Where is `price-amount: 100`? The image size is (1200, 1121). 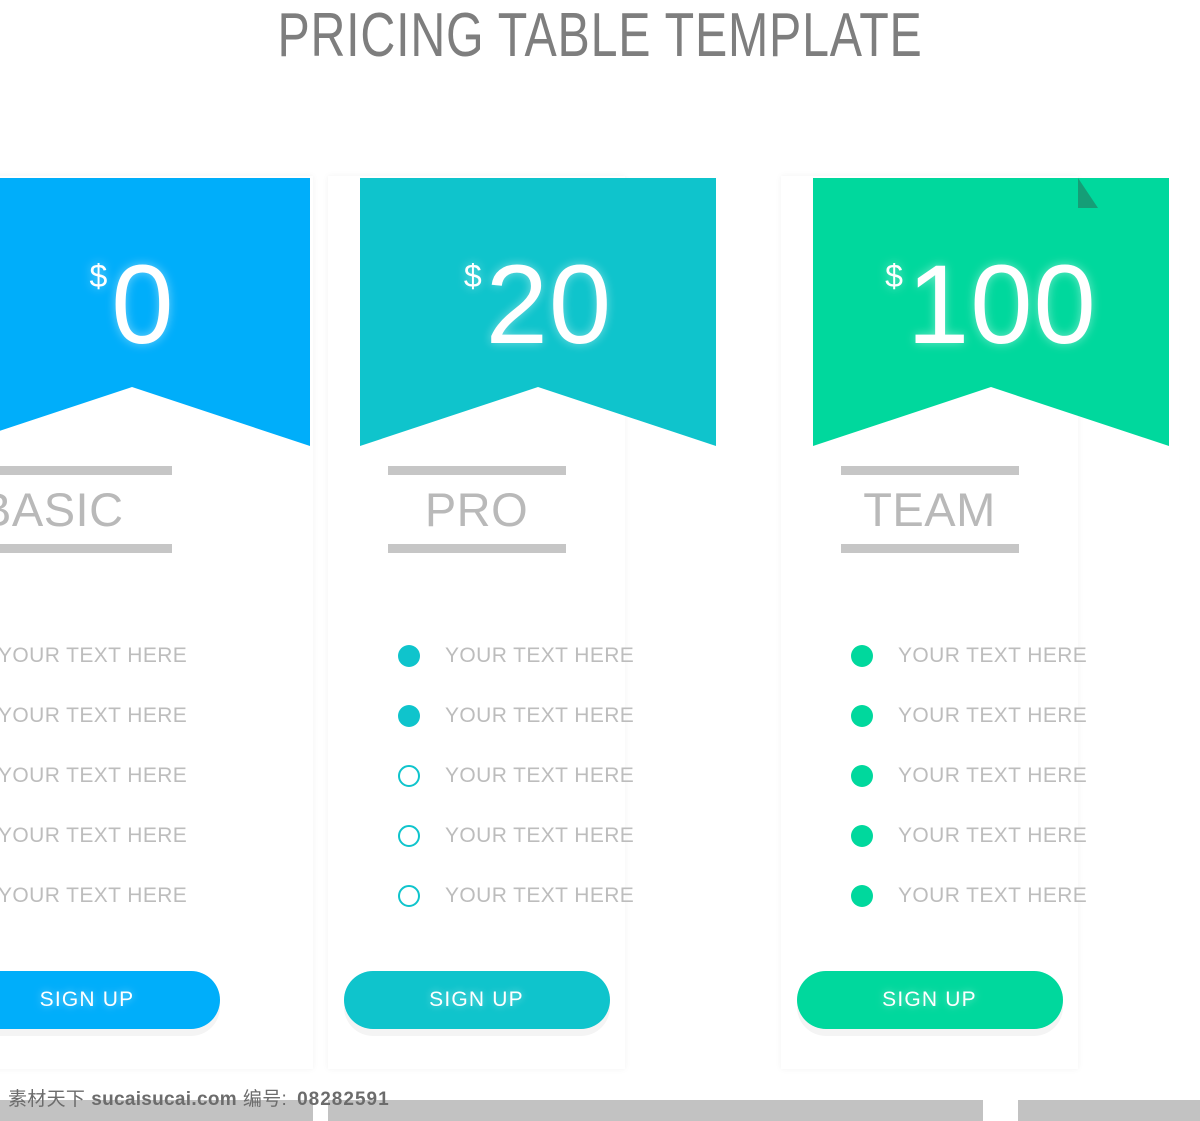 price-amount: 100 is located at coordinates (1001, 304).